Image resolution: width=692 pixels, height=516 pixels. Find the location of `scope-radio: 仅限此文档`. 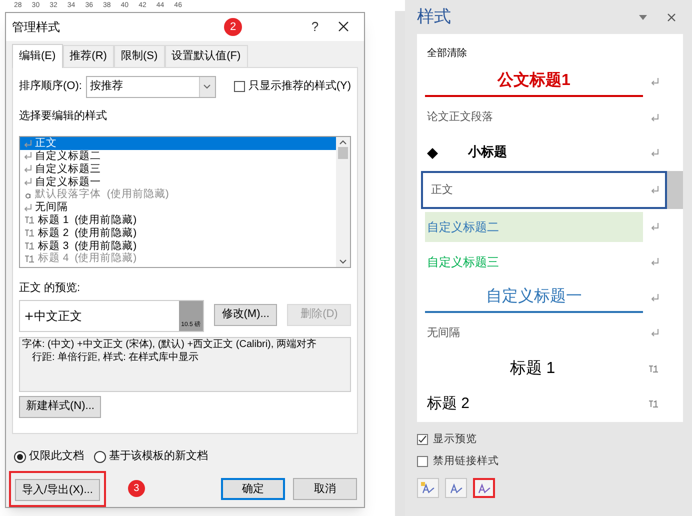

scope-radio: 仅限此文档 is located at coordinates (49, 456).